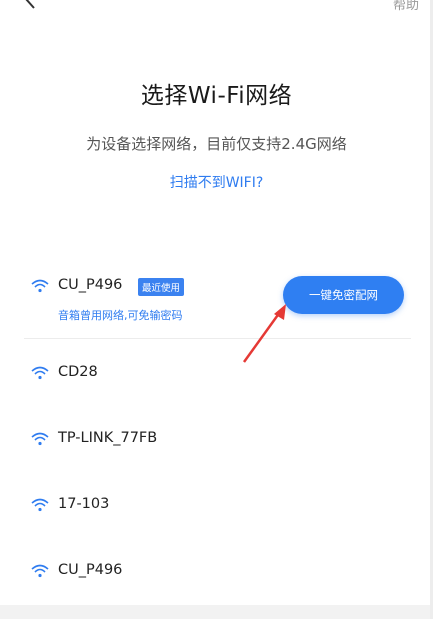 This screenshot has height=619, width=433. What do you see at coordinates (216, 182) in the screenshot?
I see `scan-not-found-link: 扫描不到WIFI?` at bounding box center [216, 182].